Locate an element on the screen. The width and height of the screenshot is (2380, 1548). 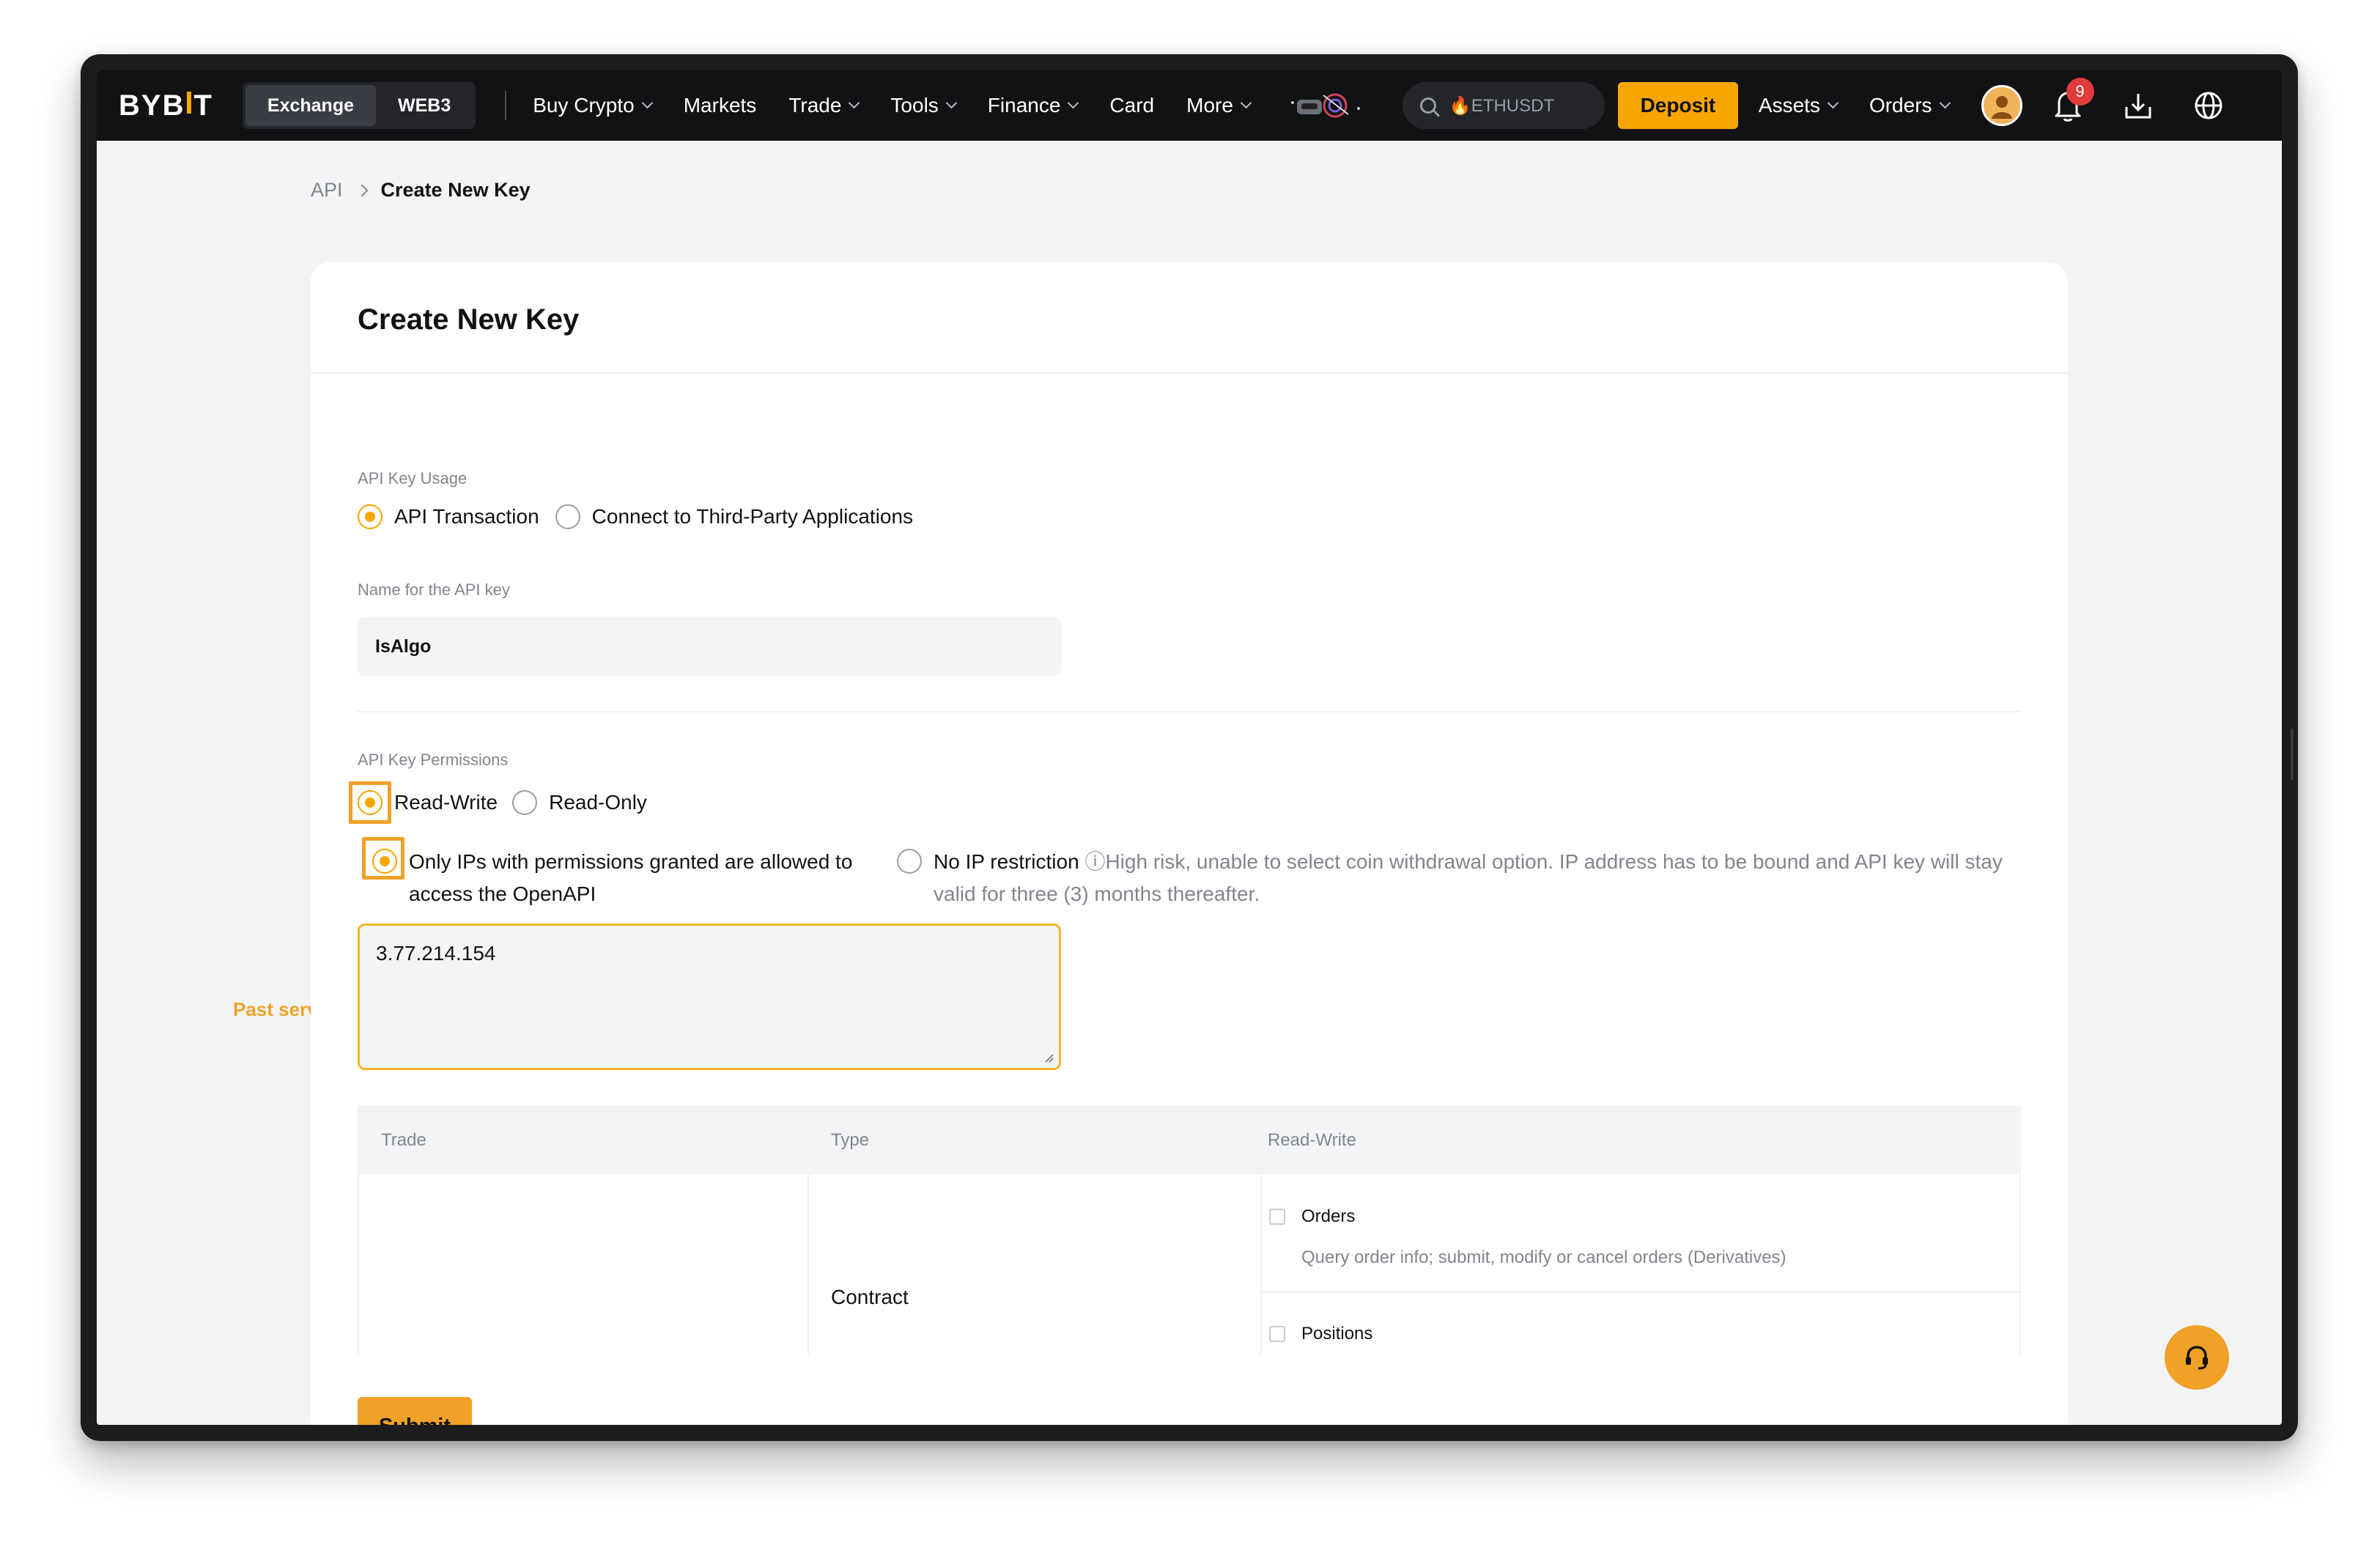
notification-badge: 9 is located at coordinates (2080, 92).